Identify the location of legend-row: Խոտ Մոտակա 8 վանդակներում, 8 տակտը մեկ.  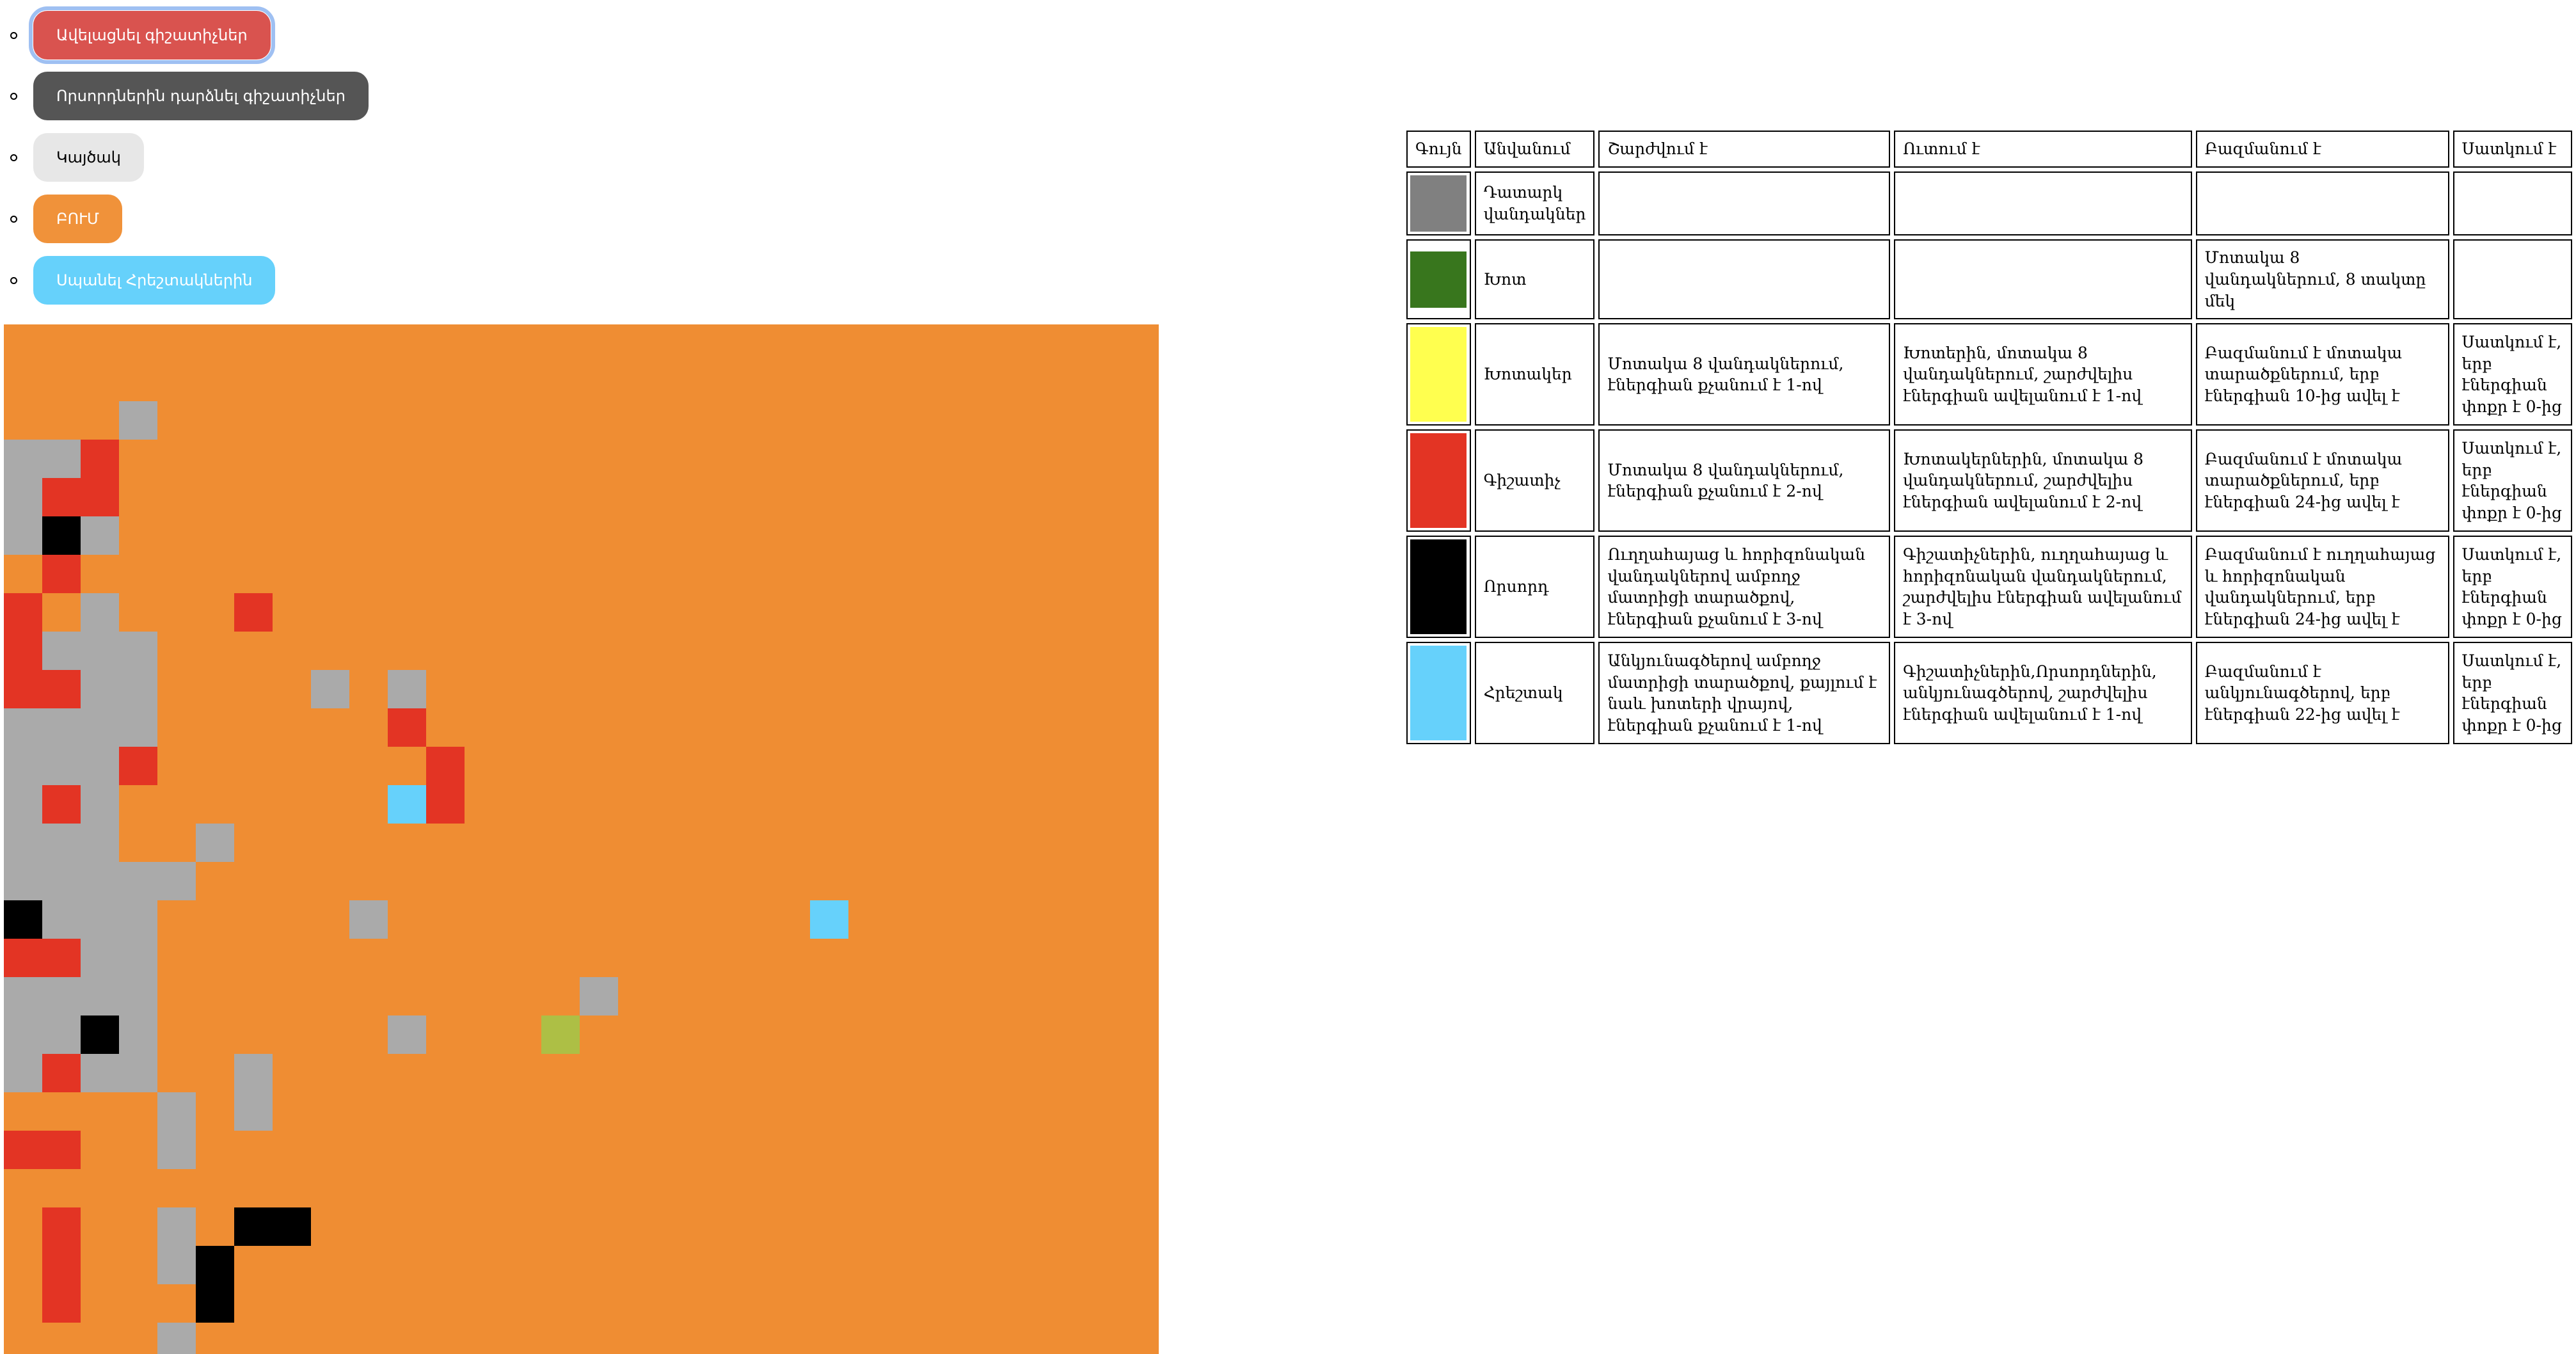
(1989, 279).